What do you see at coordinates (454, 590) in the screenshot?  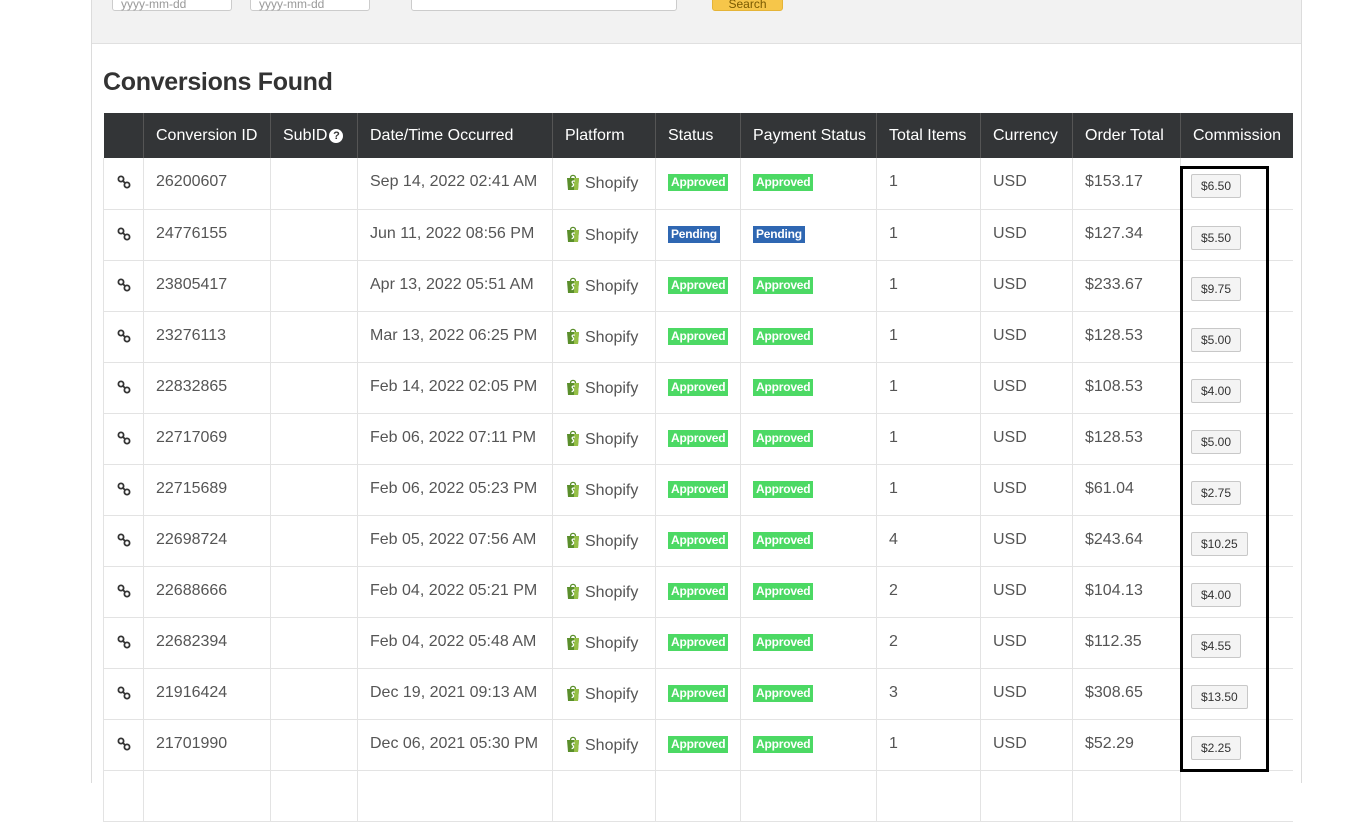 I see `date-occurred: Feb 04, 2022 05:21 PM` at bounding box center [454, 590].